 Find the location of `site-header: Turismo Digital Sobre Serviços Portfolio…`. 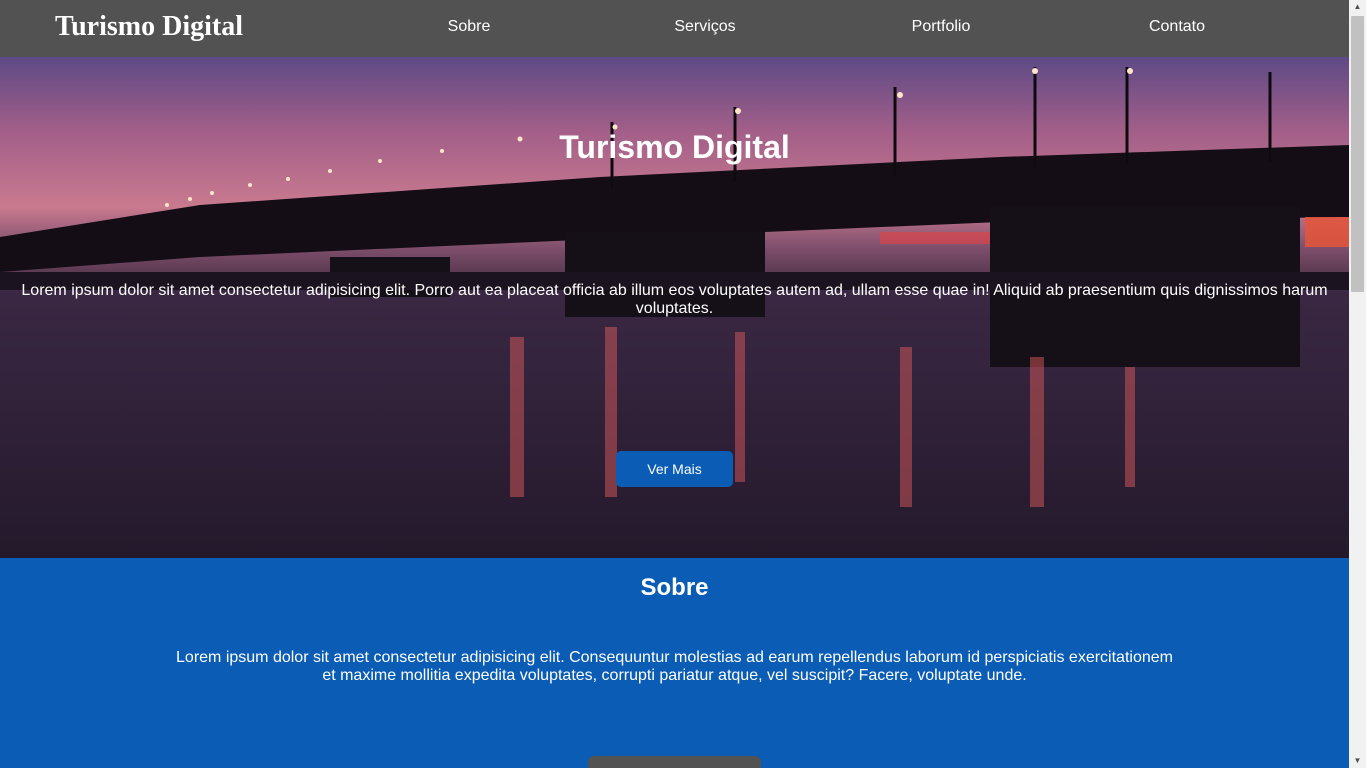

site-header: Turismo Digital Sobre Serviços Portfolio… is located at coordinates (674, 28).